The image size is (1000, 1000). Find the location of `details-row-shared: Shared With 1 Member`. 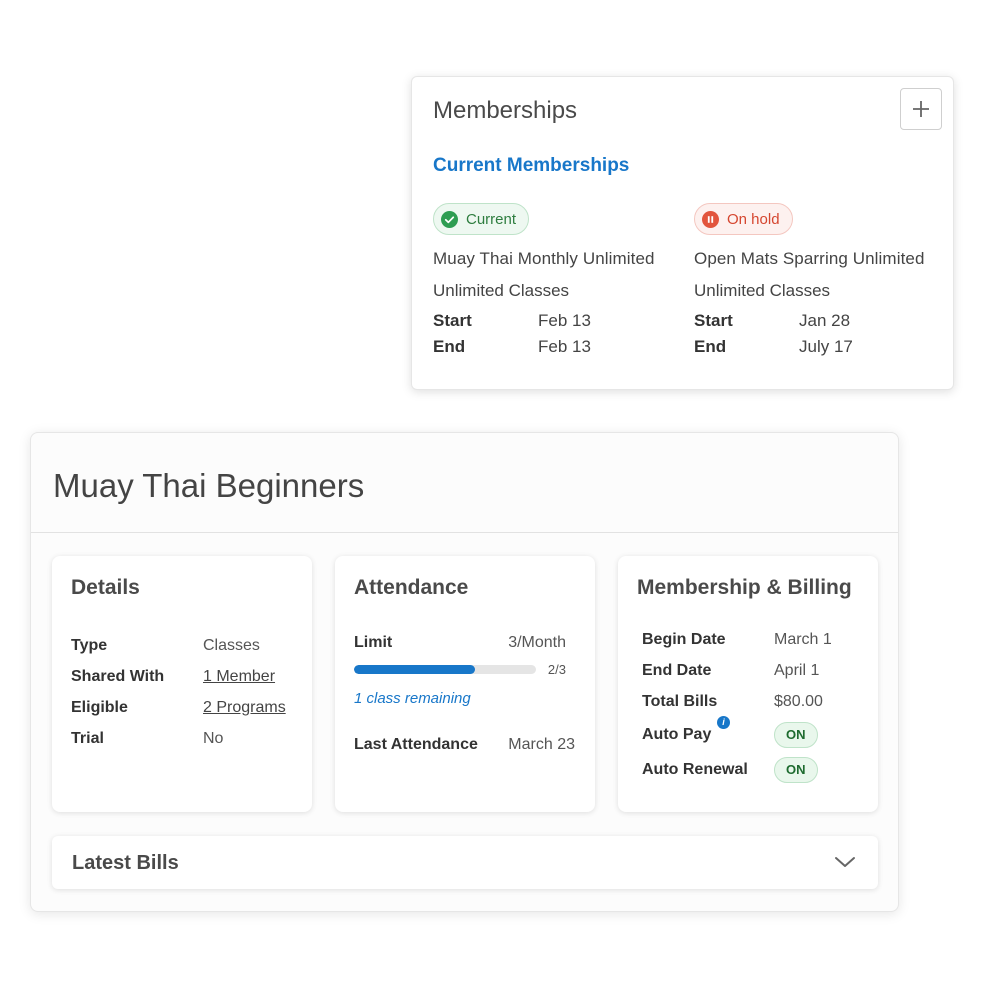

details-row-shared: Shared With 1 Member is located at coordinates (186, 676).